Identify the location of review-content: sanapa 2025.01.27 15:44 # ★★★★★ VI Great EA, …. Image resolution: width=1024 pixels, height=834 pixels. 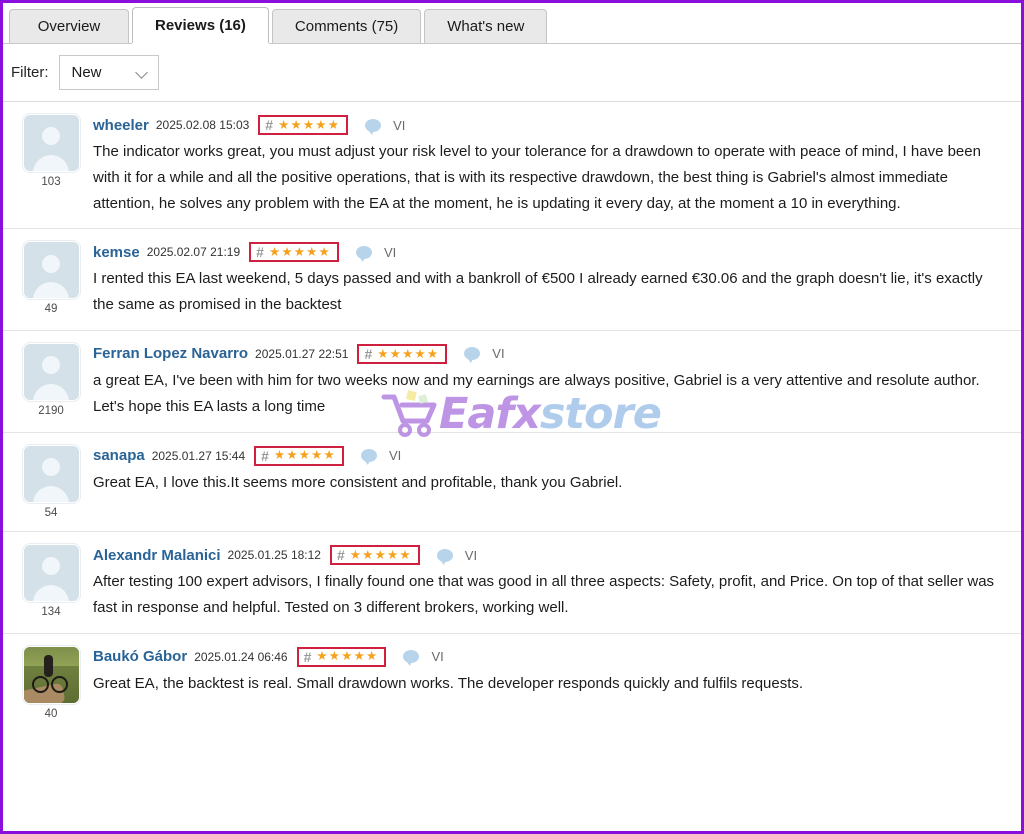
(547, 482).